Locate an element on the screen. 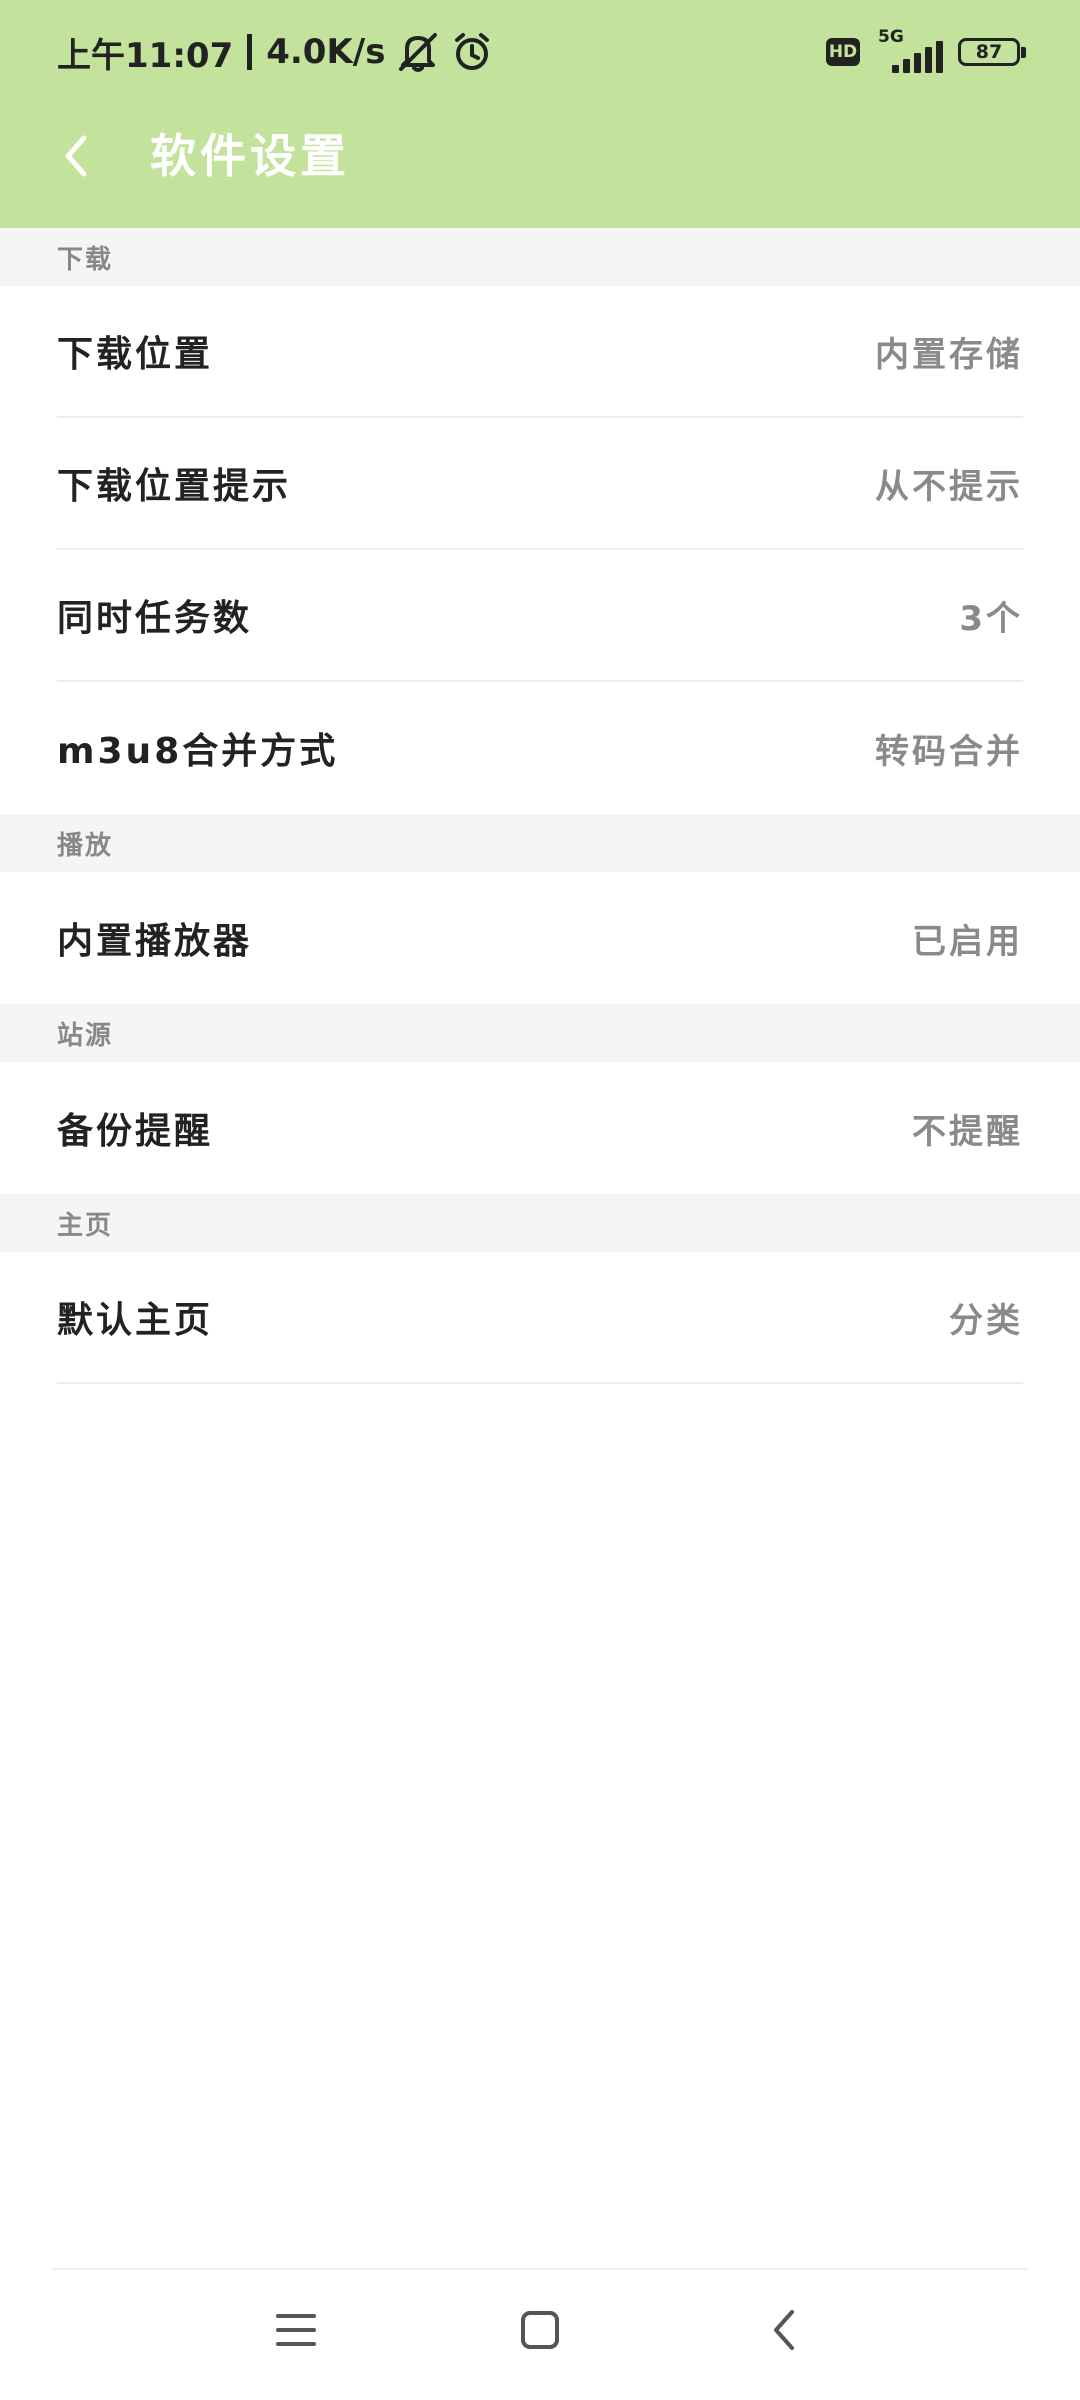 The width and height of the screenshot is (1080, 2400). system-back-button is located at coordinates (784, 2330).